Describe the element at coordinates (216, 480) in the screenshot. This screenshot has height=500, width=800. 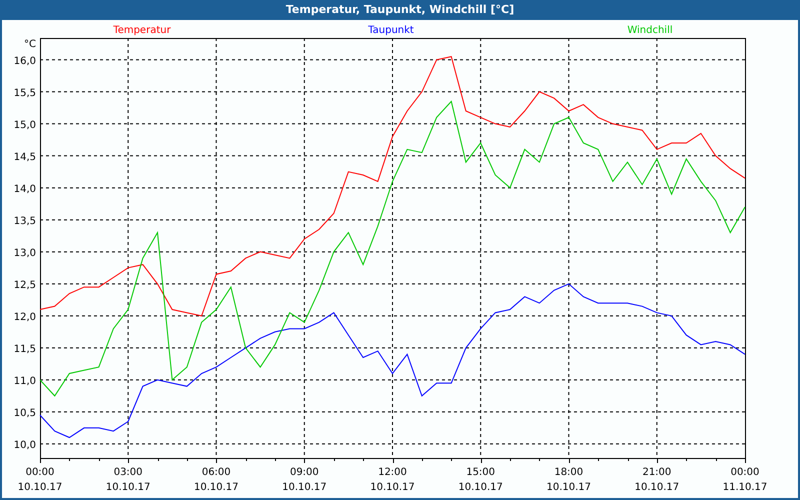
I see `x-tick-label: 06:00 10.10.17` at that location.